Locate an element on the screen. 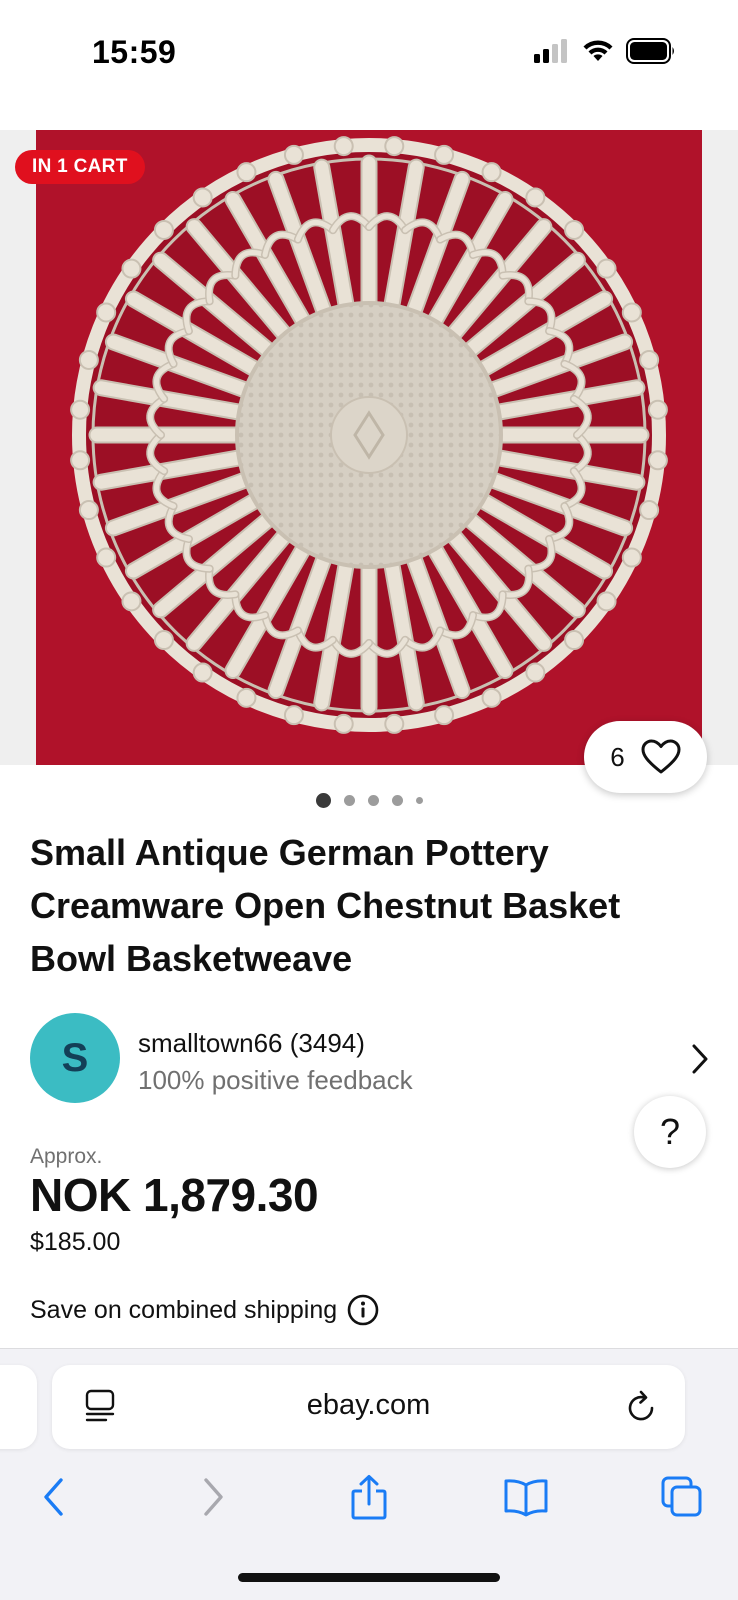 The height and width of the screenshot is (1600, 738). wifi-icon is located at coordinates (598, 50).